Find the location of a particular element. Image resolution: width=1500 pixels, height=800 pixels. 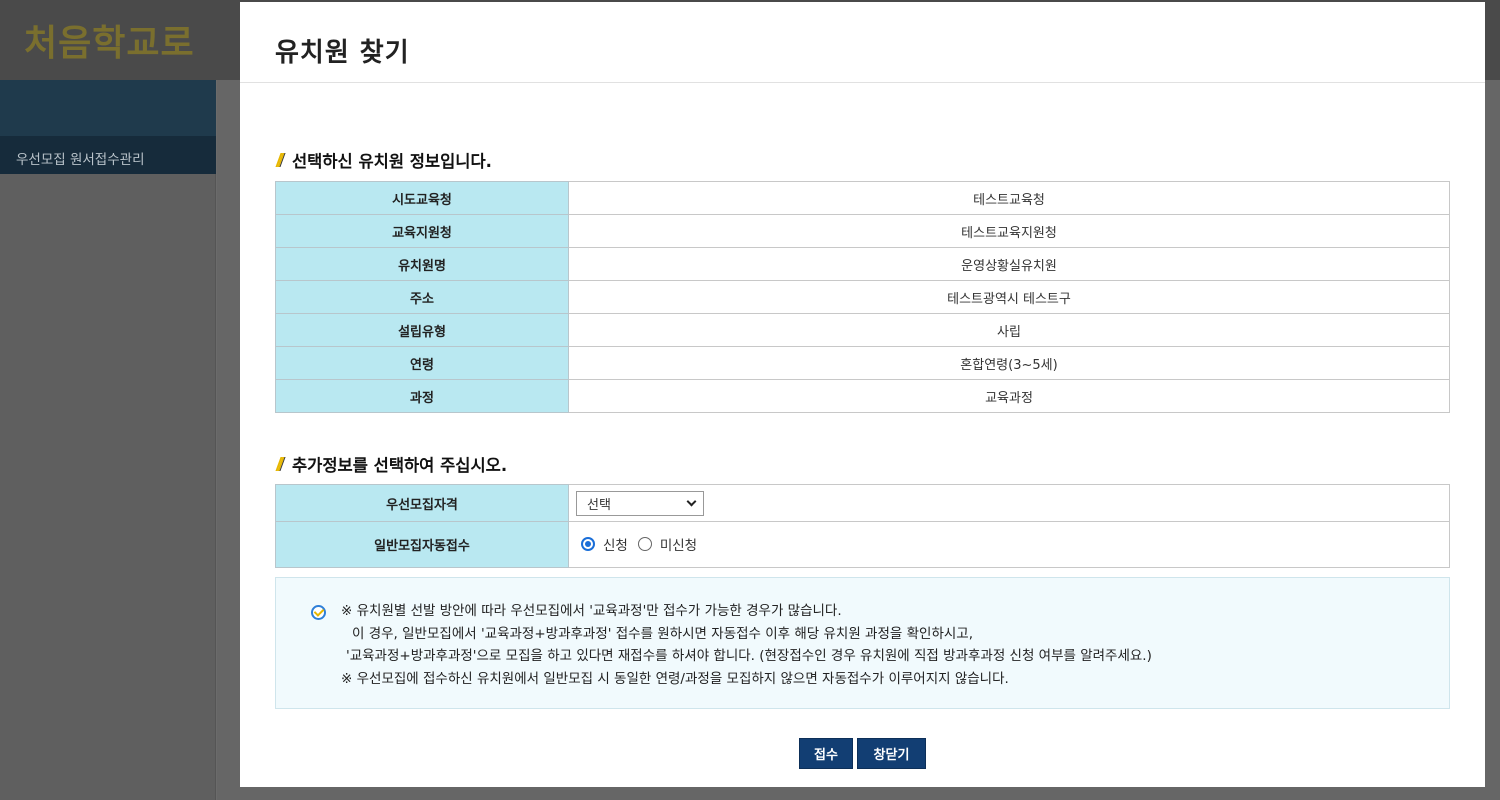

table-row: 주소 테스트광역시 테스트구 is located at coordinates (862, 297).